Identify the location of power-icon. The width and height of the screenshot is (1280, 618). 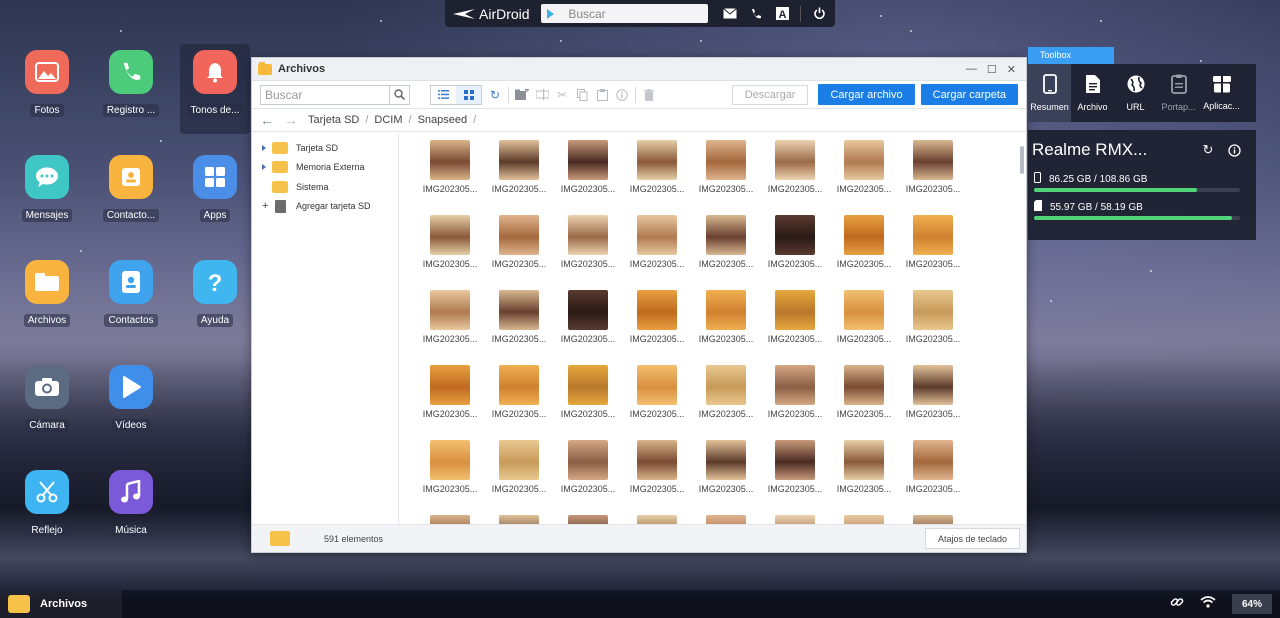
(819, 14).